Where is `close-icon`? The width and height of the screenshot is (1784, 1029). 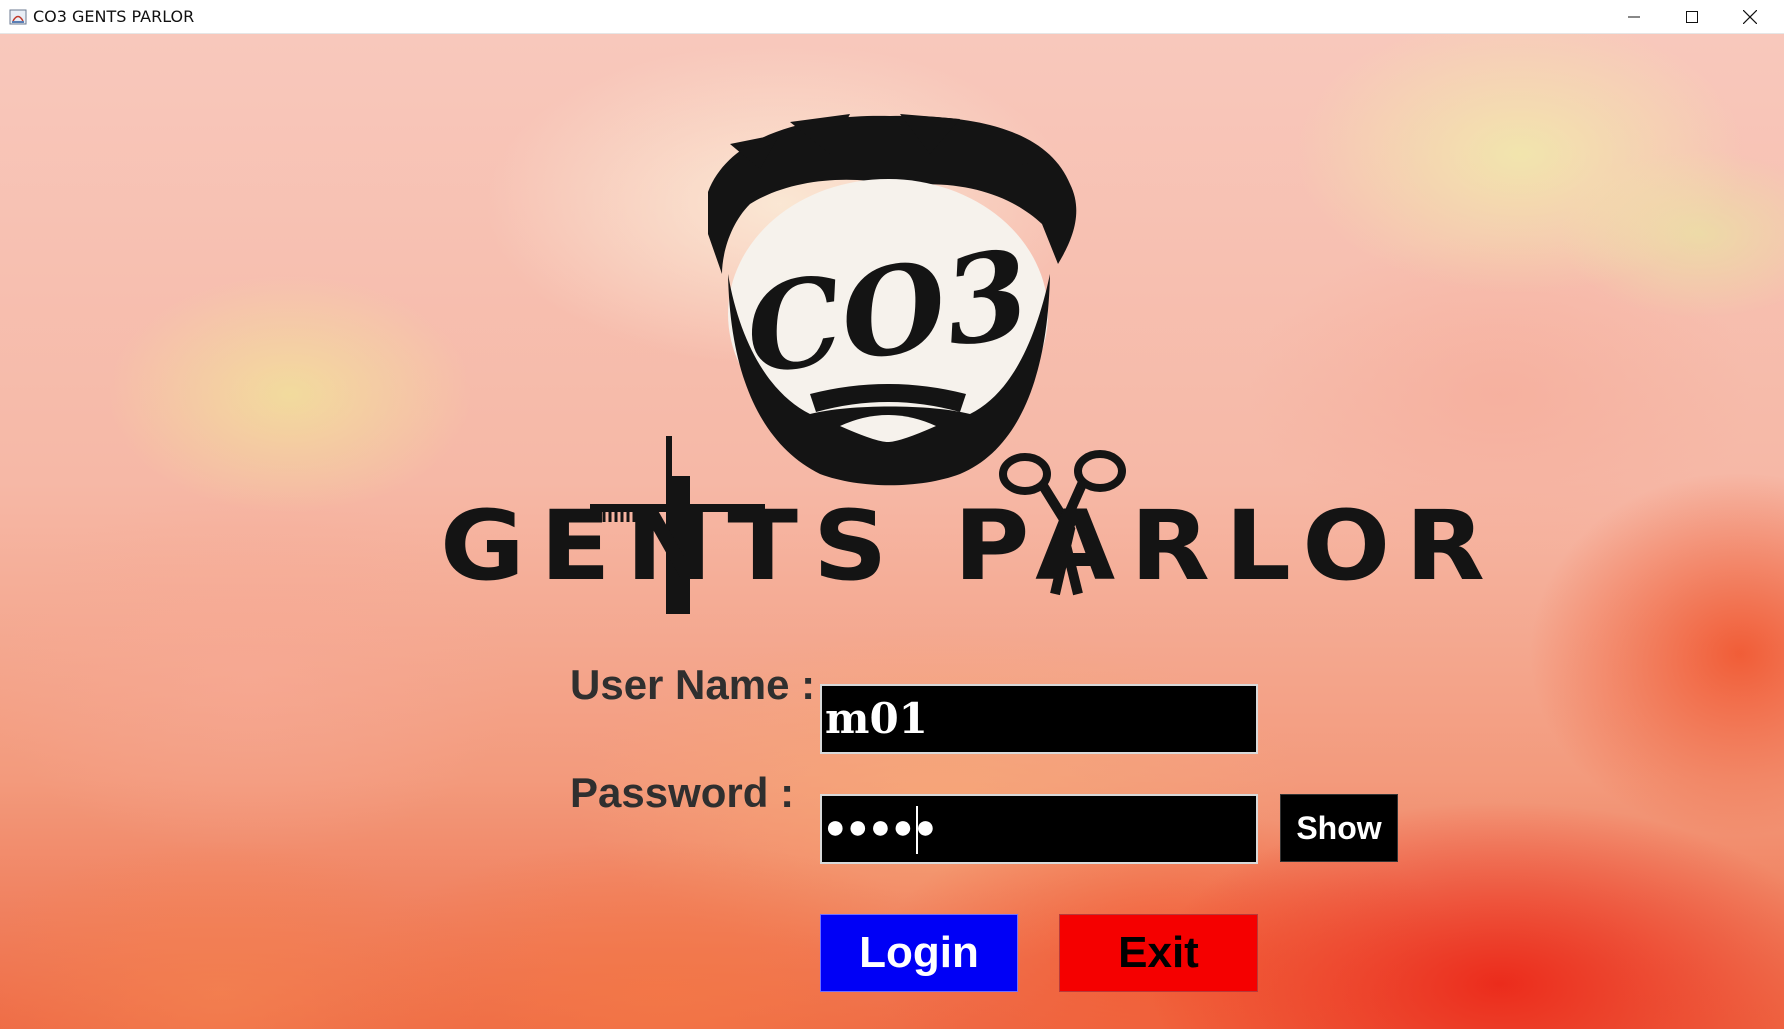
close-icon is located at coordinates (1750, 17).